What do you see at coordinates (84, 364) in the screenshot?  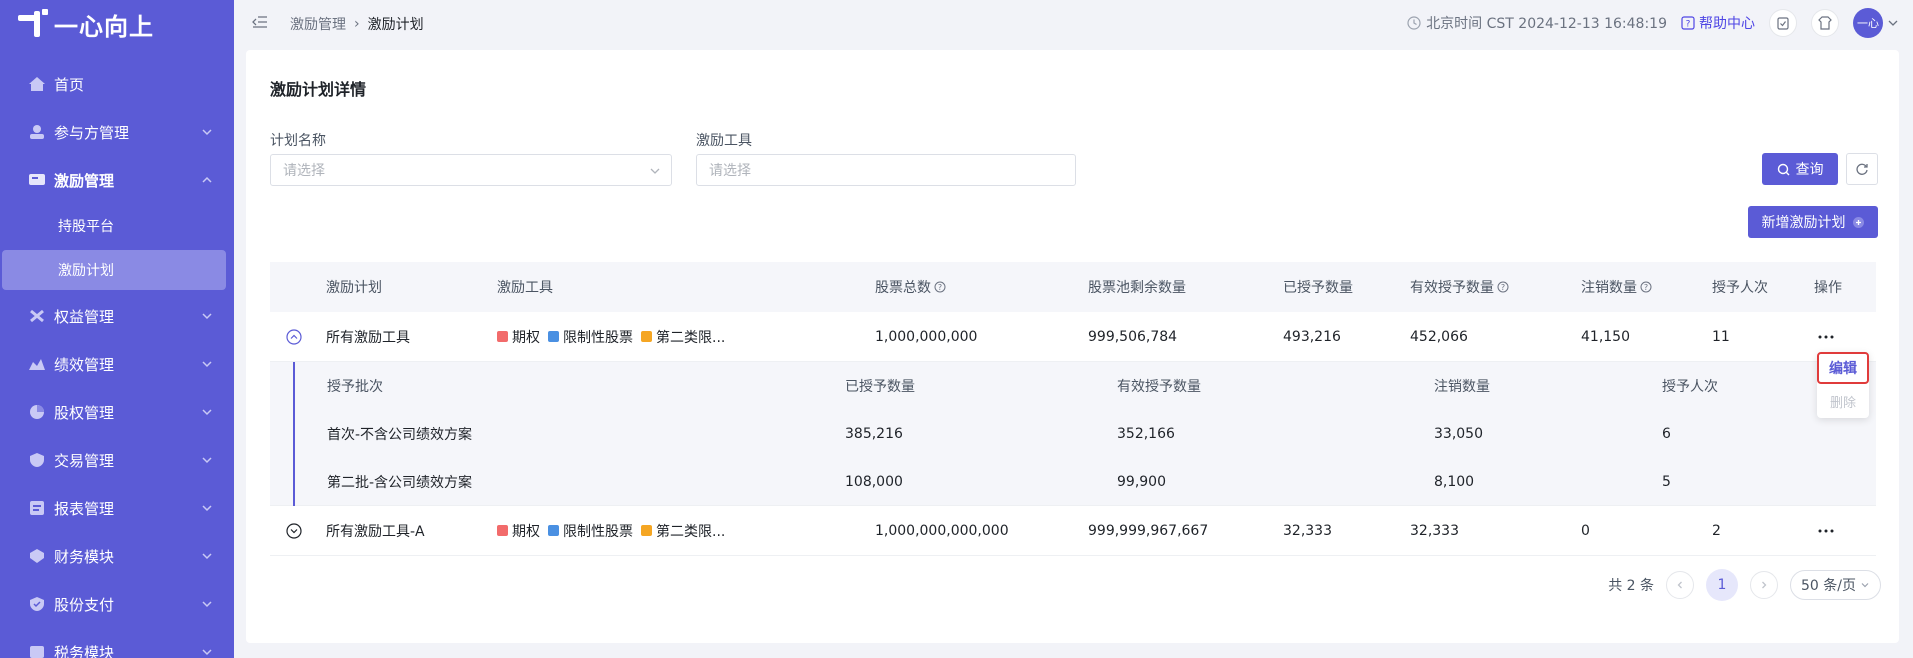 I see `sidebar-item-label: 绩效管理` at bounding box center [84, 364].